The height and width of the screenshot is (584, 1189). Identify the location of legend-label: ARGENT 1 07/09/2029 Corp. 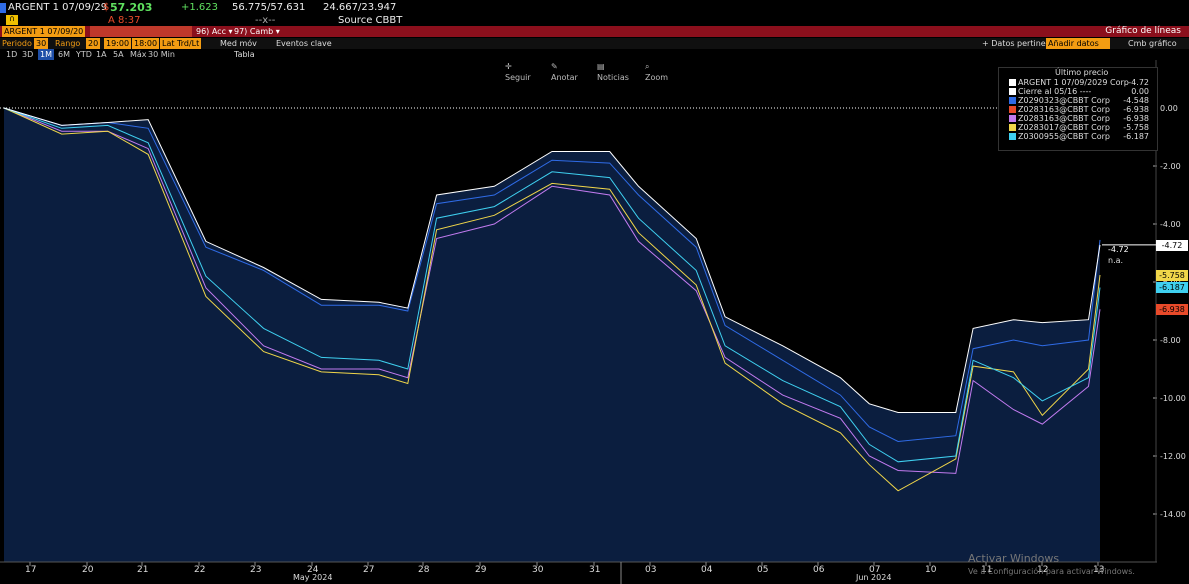
(1073, 82).